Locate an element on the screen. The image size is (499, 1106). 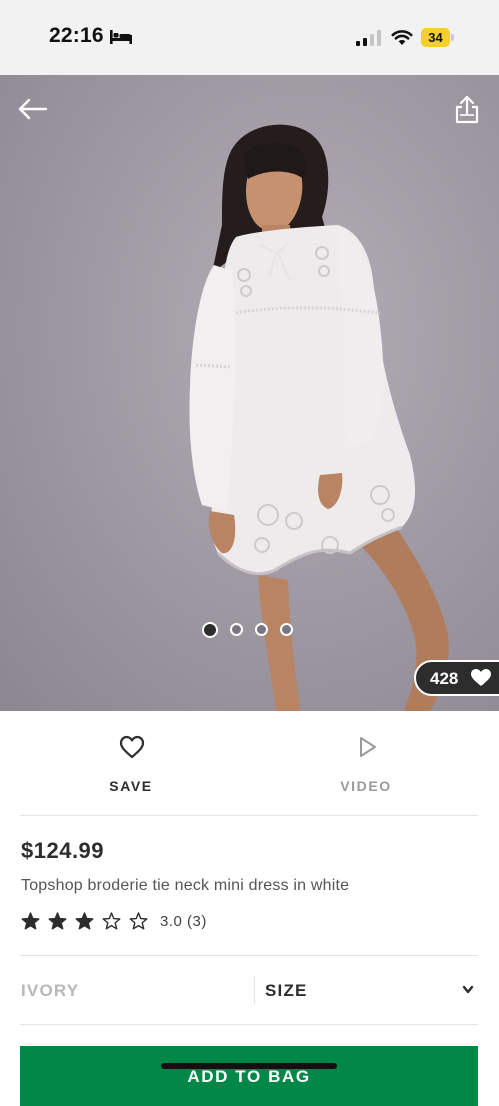
heart-filled-icon is located at coordinates (481, 677).